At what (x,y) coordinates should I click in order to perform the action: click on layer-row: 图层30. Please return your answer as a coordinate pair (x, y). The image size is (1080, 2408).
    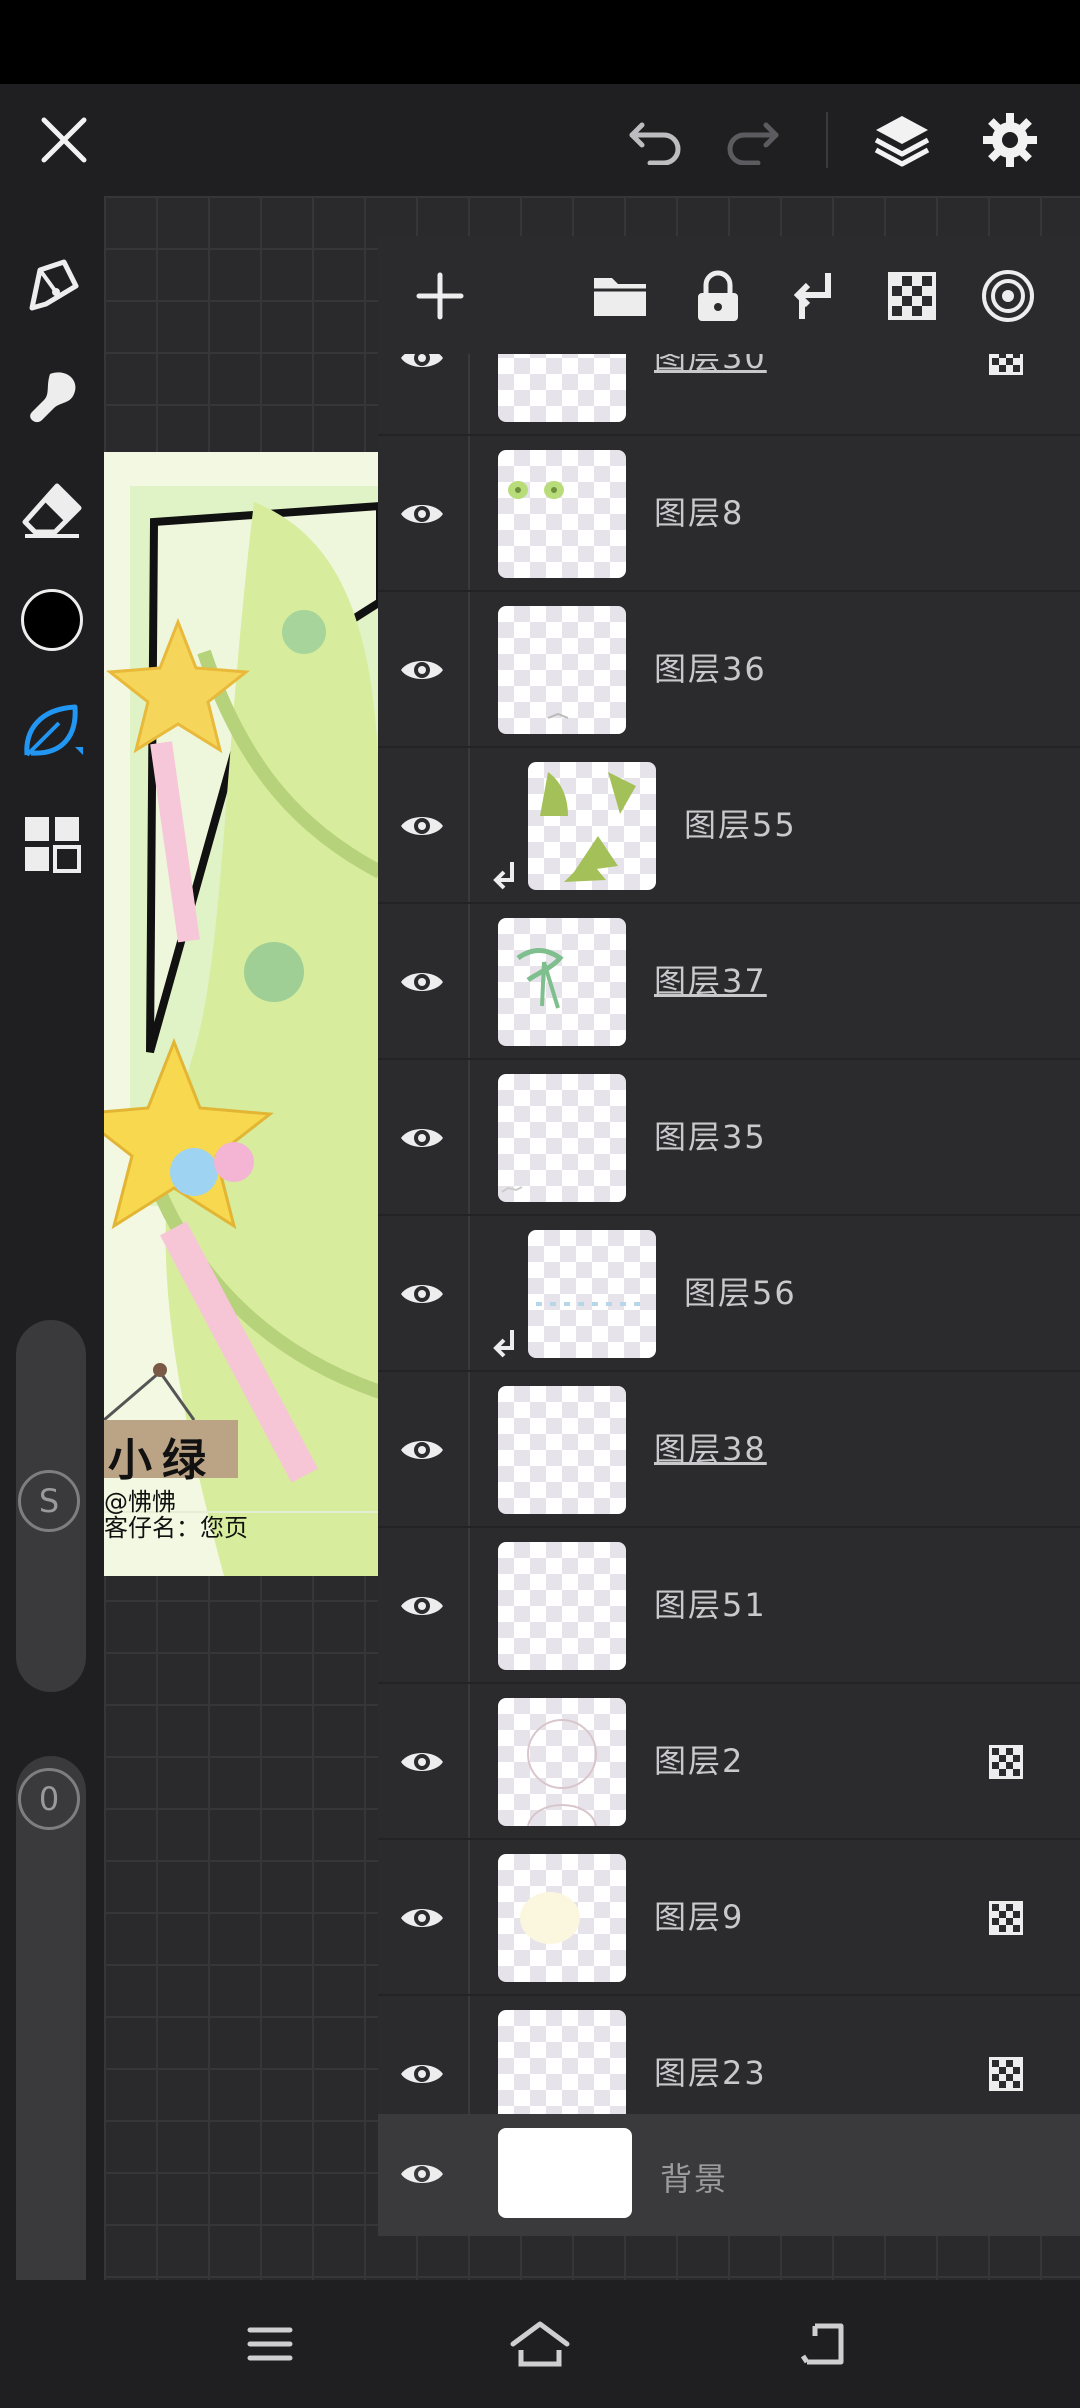
    Looking at the image, I should click on (729, 395).